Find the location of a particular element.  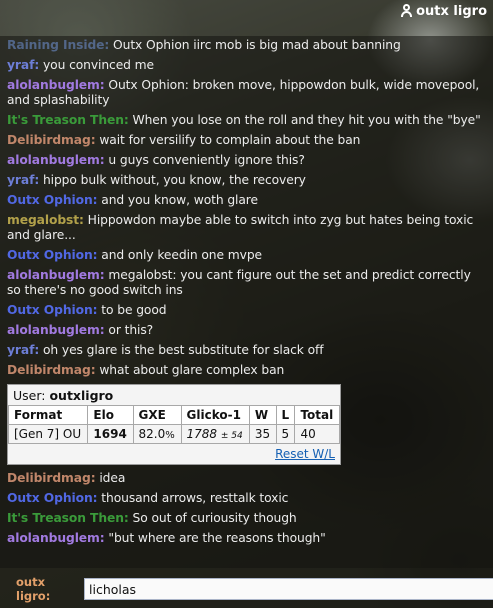

chat-message-input is located at coordinates (288, 589).